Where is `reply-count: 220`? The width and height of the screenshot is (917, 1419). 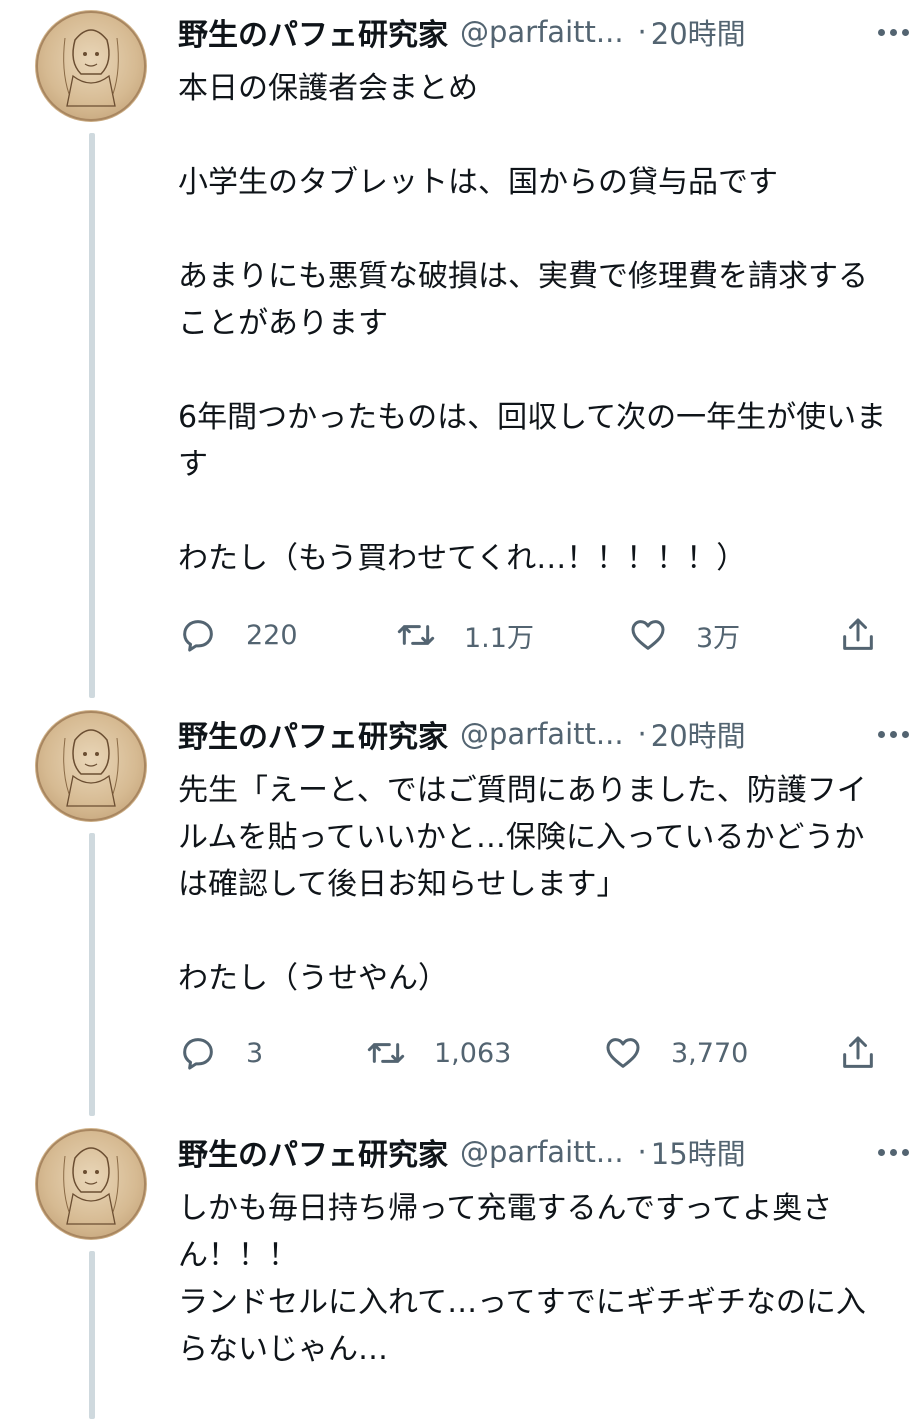
reply-count: 220 is located at coordinates (272, 635).